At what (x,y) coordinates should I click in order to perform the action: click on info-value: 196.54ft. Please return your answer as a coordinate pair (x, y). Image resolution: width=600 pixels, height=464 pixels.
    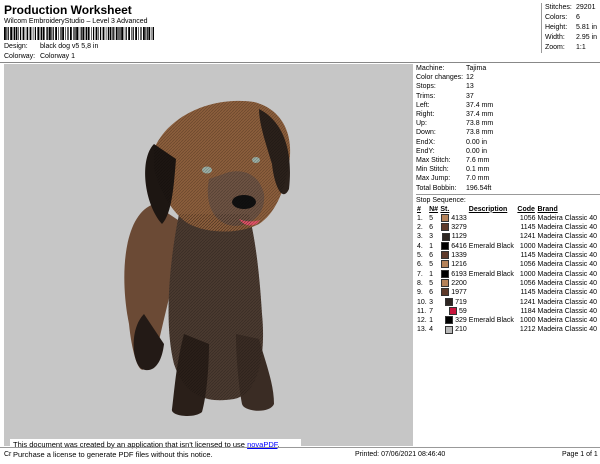
    Looking at the image, I should click on (479, 188).